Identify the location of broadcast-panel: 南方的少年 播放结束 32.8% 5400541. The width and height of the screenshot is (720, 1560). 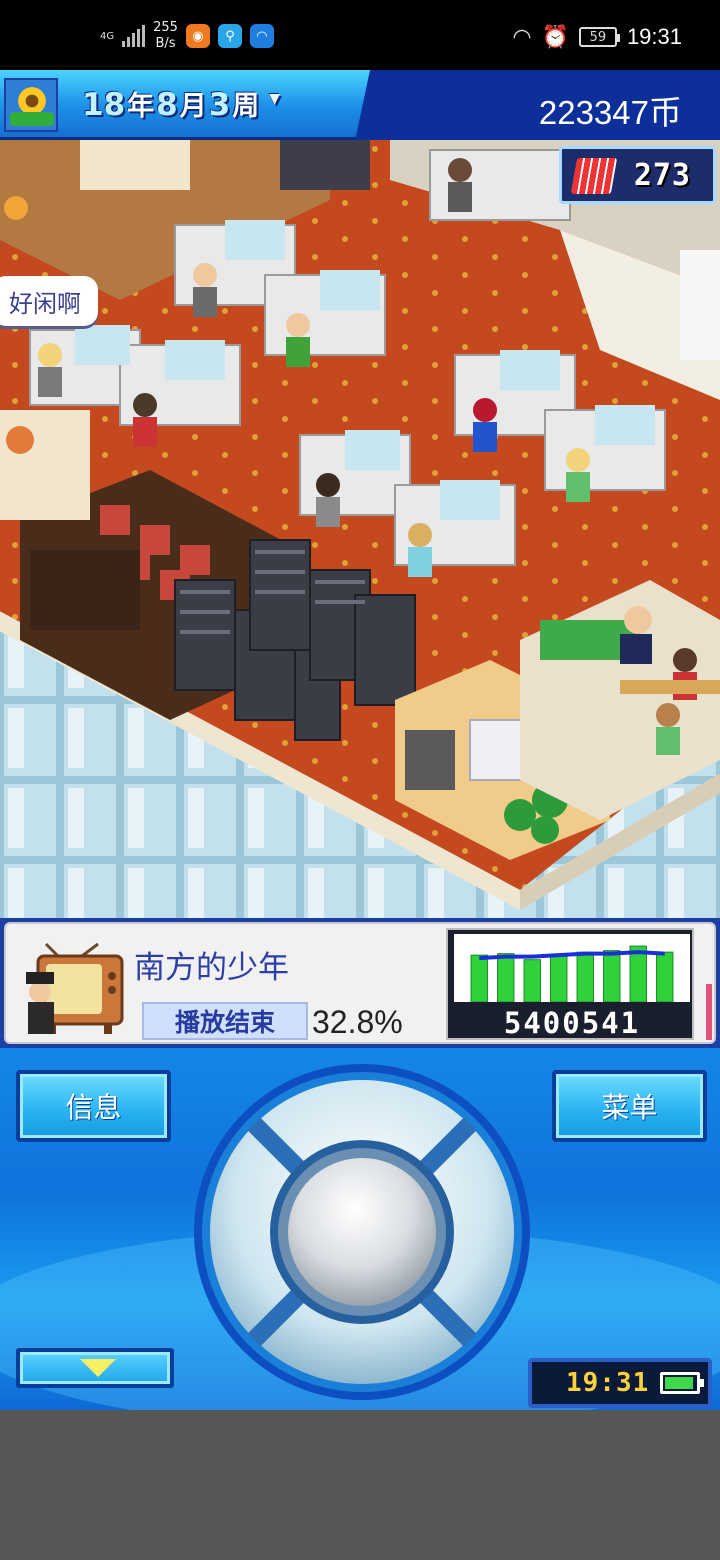
(360, 983).